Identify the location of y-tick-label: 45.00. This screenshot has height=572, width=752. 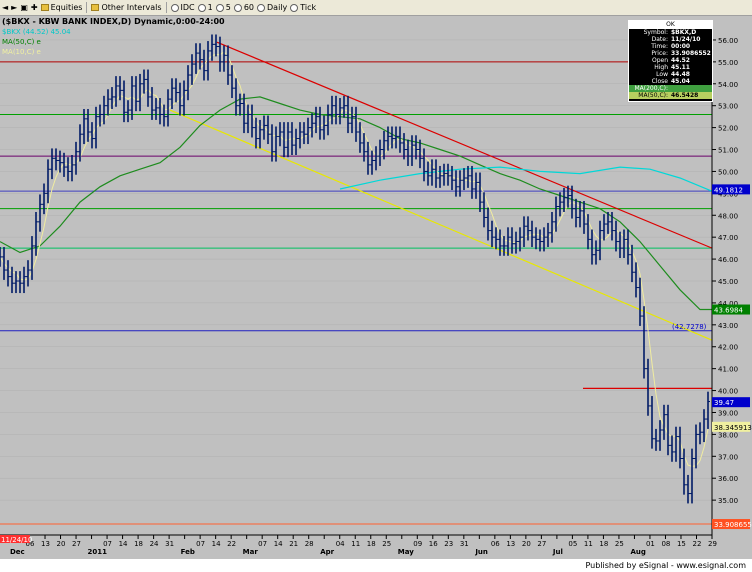
(728, 282).